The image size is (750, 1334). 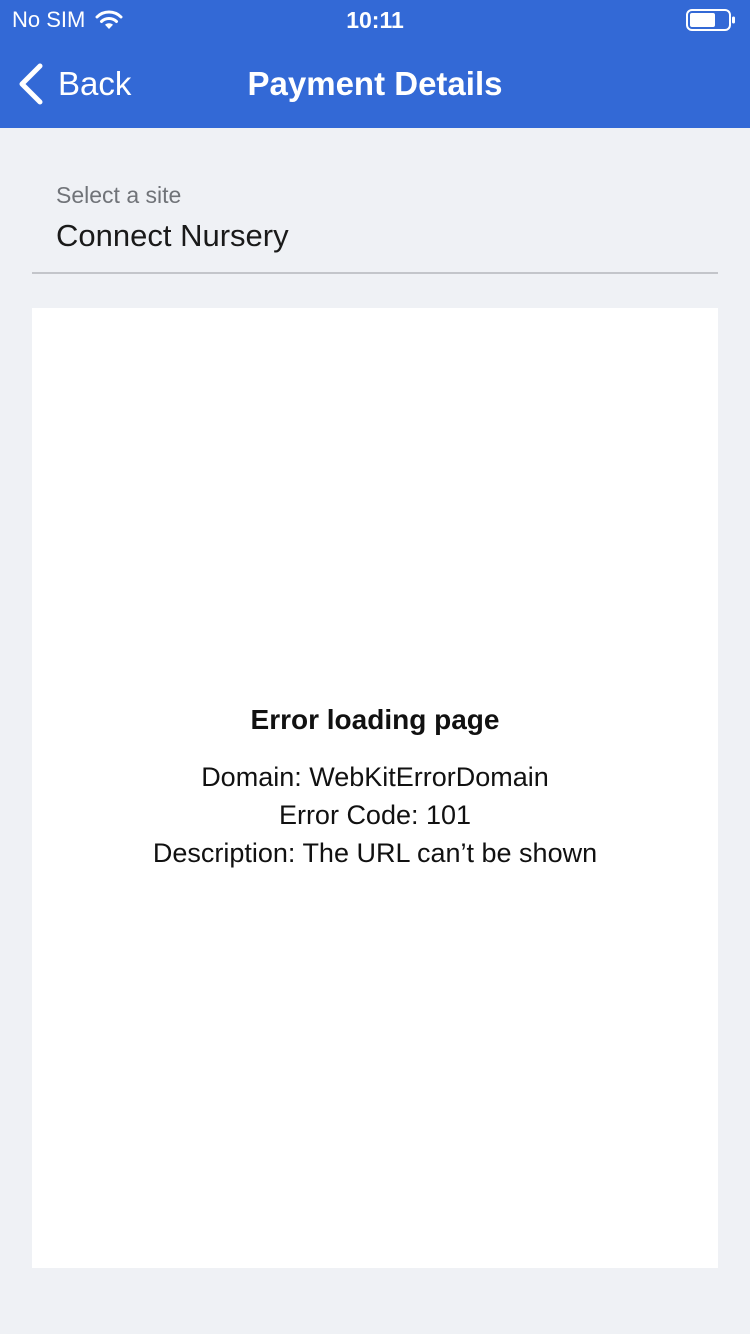 I want to click on site-selector: Select a site Connect Nursery, so click(x=375, y=221).